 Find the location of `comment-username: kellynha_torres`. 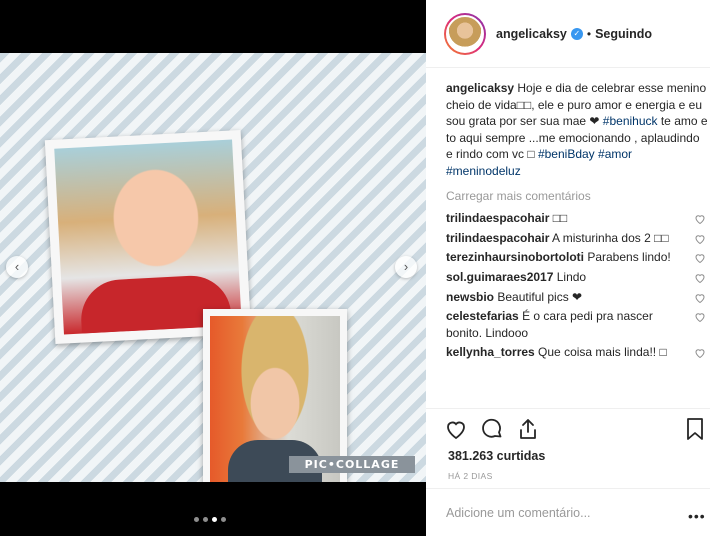

comment-username: kellynha_torres is located at coordinates (490, 352).